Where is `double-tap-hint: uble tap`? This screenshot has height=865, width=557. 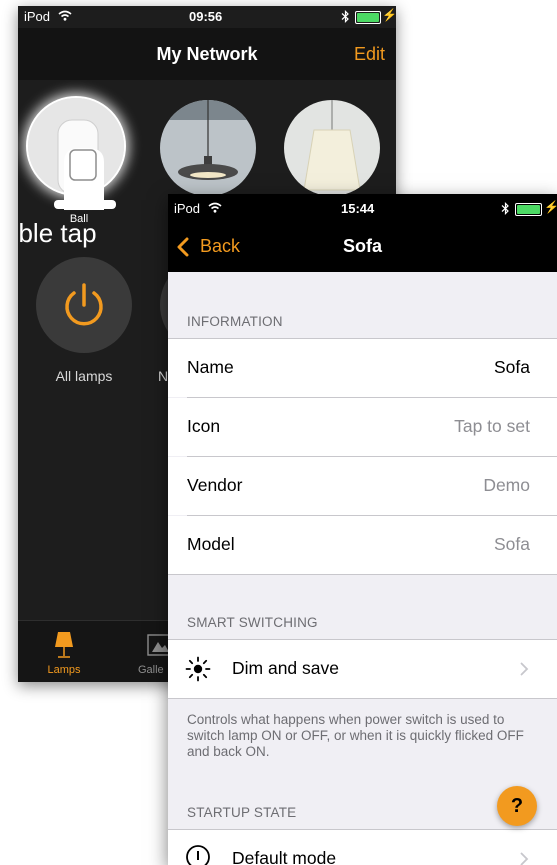
double-tap-hint: uble tap is located at coordinates (57, 233).